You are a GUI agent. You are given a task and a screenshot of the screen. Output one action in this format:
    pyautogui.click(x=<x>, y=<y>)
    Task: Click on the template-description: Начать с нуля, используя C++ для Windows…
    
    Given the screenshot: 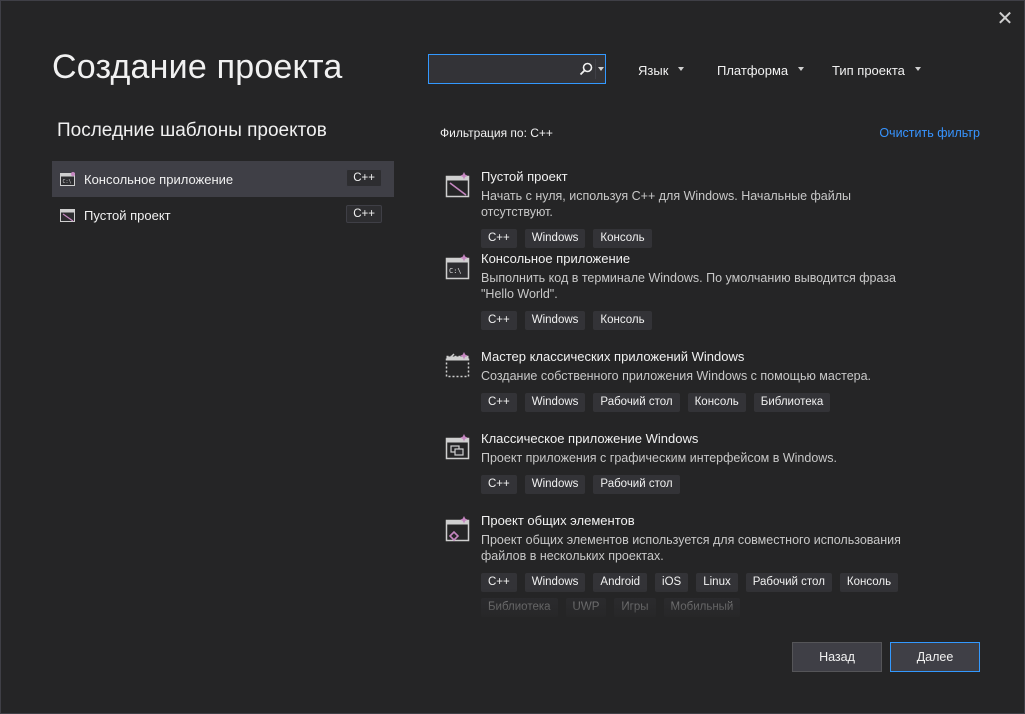 What is the action you would take?
    pyautogui.click(x=666, y=204)
    